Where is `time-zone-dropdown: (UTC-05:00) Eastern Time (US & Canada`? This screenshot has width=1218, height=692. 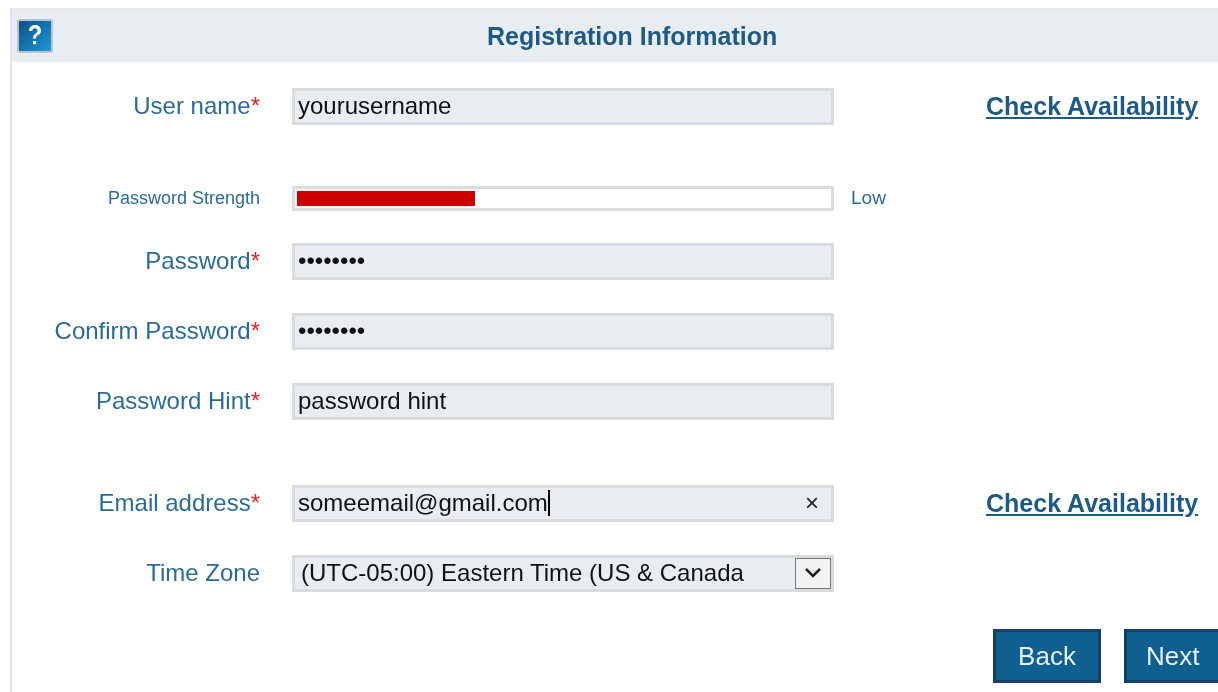 time-zone-dropdown: (UTC-05:00) Eastern Time (US & Canada is located at coordinates (563, 573).